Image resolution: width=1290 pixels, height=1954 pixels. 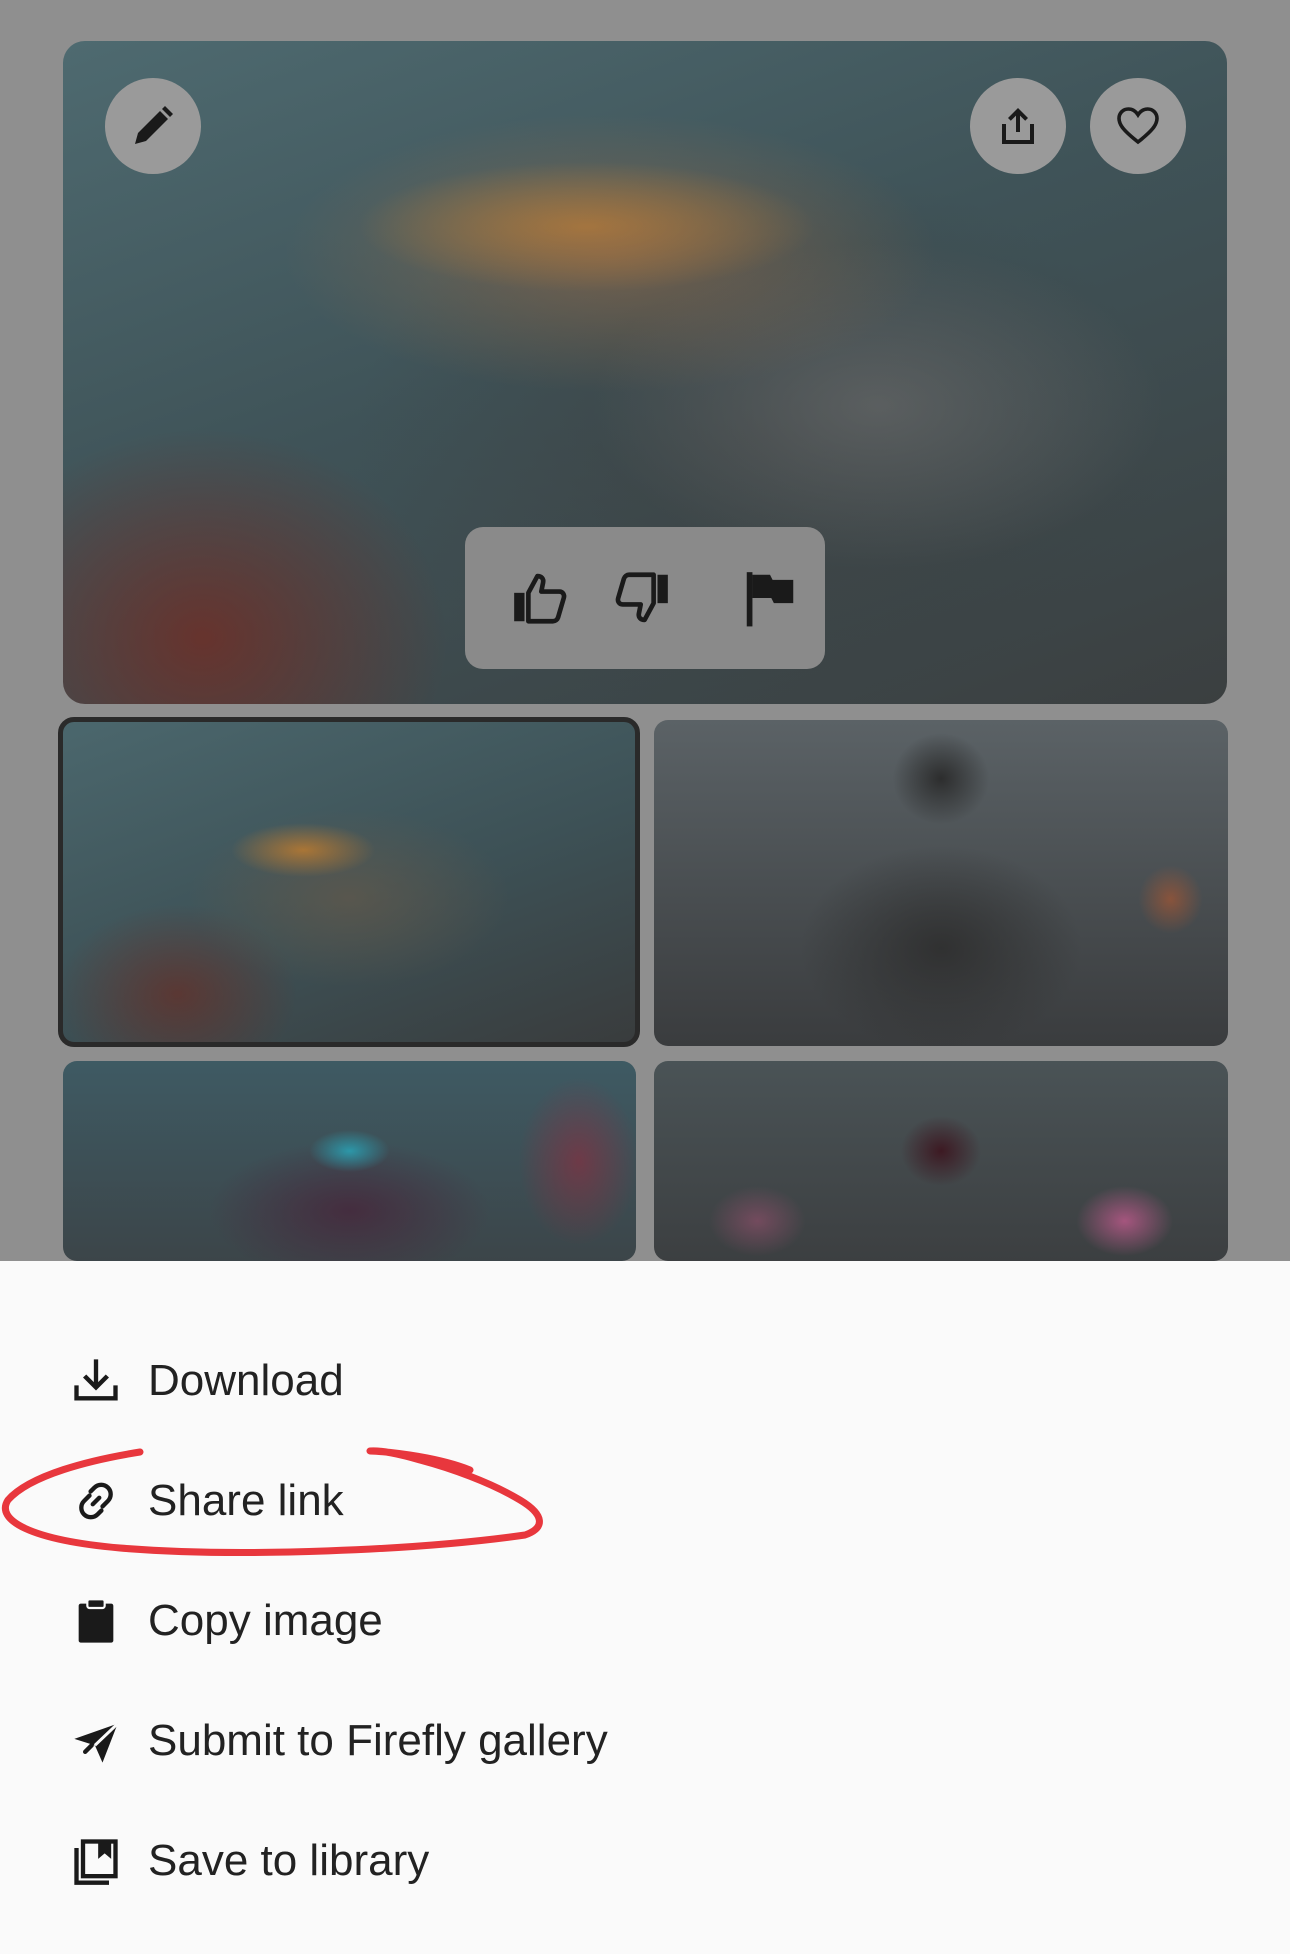 What do you see at coordinates (265, 1620) in the screenshot?
I see `menu-item-label: Copy image` at bounding box center [265, 1620].